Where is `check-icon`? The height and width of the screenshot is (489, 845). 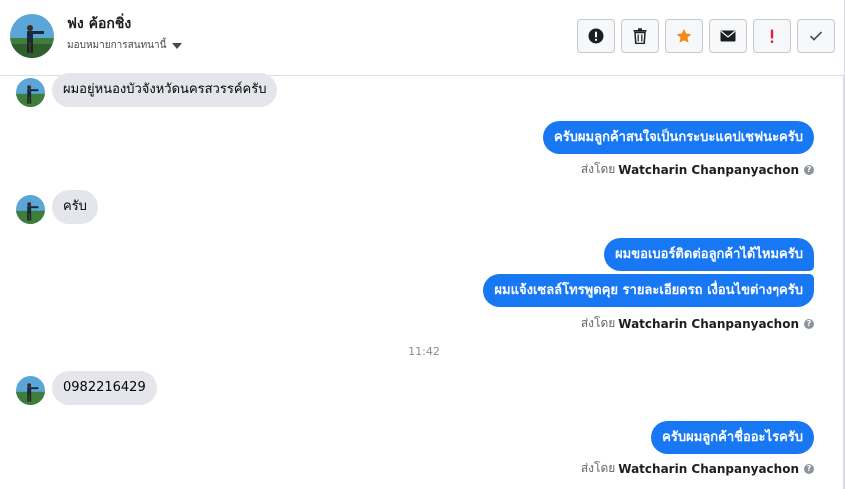 check-icon is located at coordinates (816, 36).